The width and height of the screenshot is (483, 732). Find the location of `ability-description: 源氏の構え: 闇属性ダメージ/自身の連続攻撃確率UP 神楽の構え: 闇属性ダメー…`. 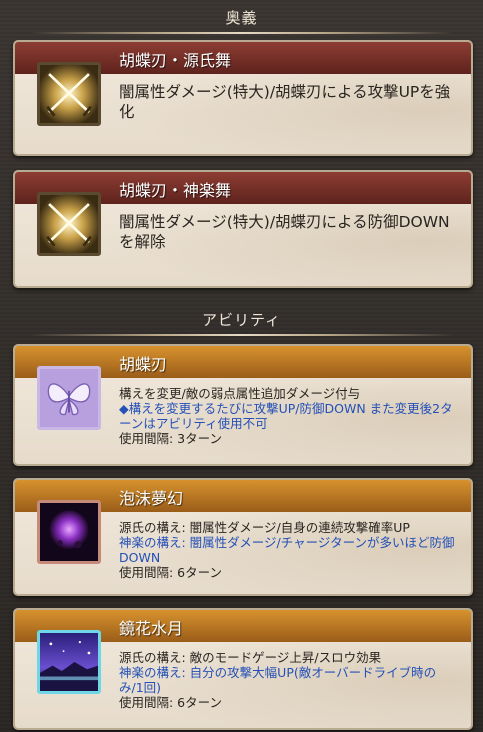

ability-description: 源氏の構え: 闇属性ダメージ/自身の連続攻撃確率UP 神楽の構え: 闇属性ダメー… is located at coordinates (288, 550).